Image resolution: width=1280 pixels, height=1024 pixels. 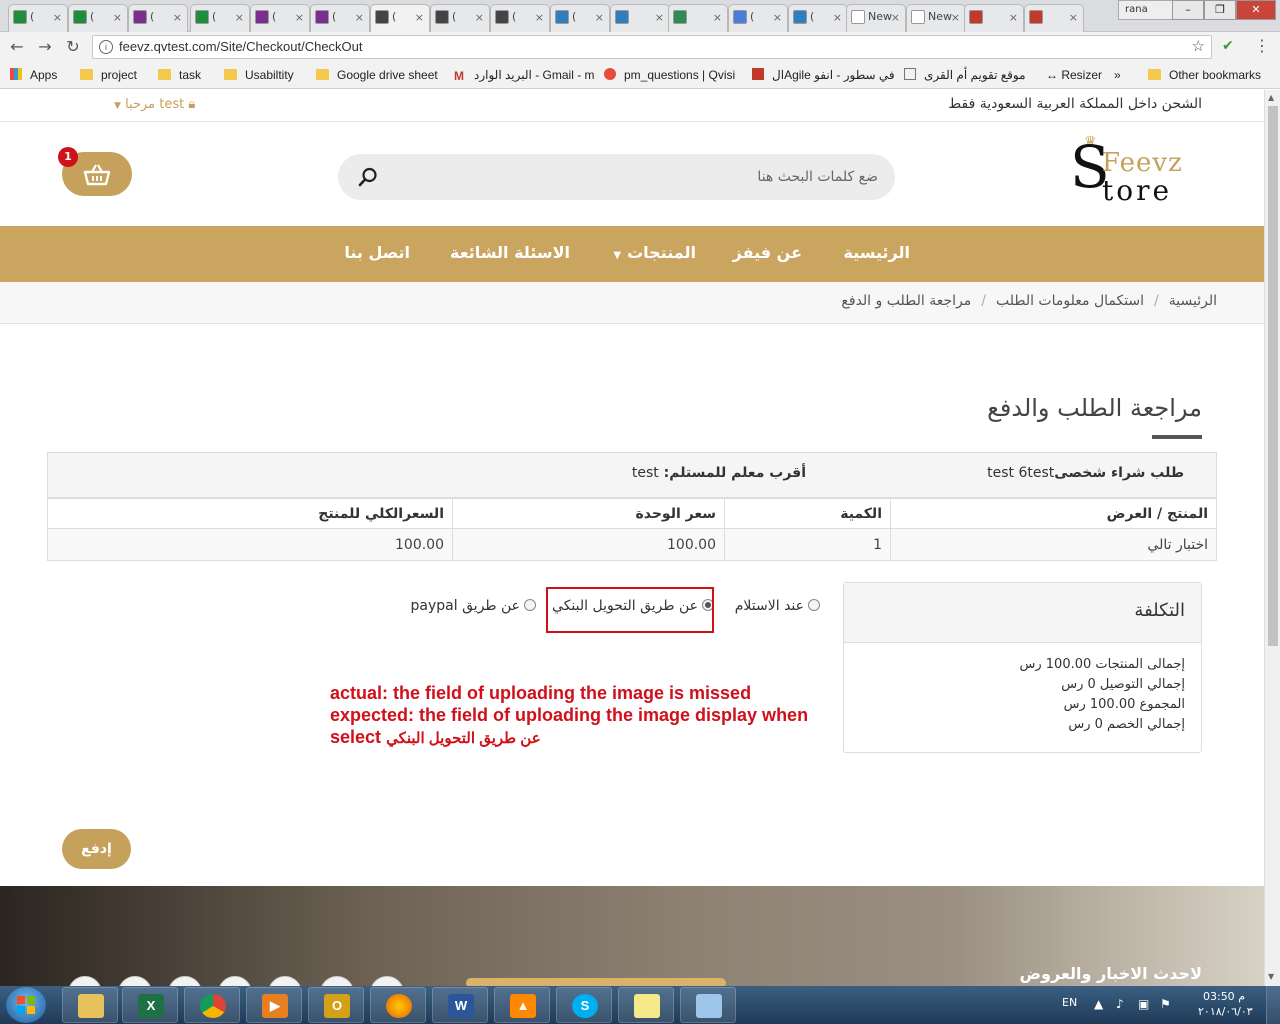 What do you see at coordinates (473, 606) in the screenshot?
I see `payment-paypal: عن طريق paypal` at bounding box center [473, 606].